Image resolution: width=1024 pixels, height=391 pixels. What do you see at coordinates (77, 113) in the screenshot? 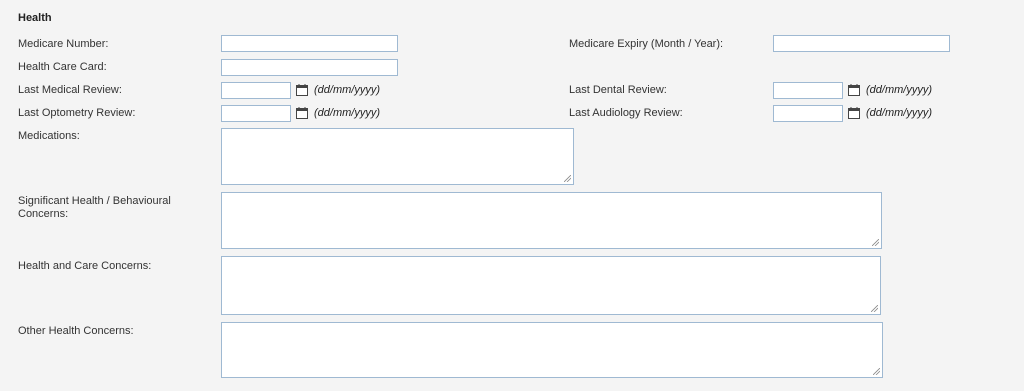
I see `last-optometry-review-label: Last Optometry Review:` at bounding box center [77, 113].